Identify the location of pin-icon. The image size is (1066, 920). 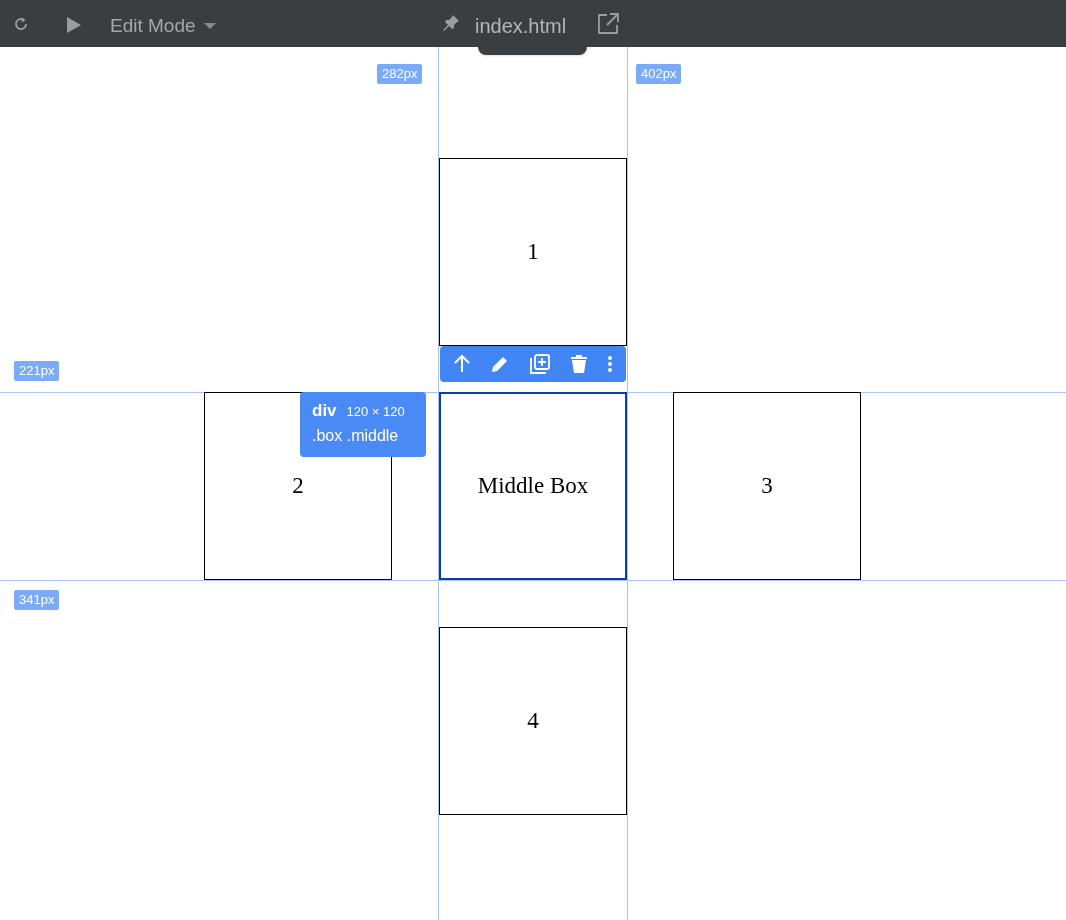
(451, 23).